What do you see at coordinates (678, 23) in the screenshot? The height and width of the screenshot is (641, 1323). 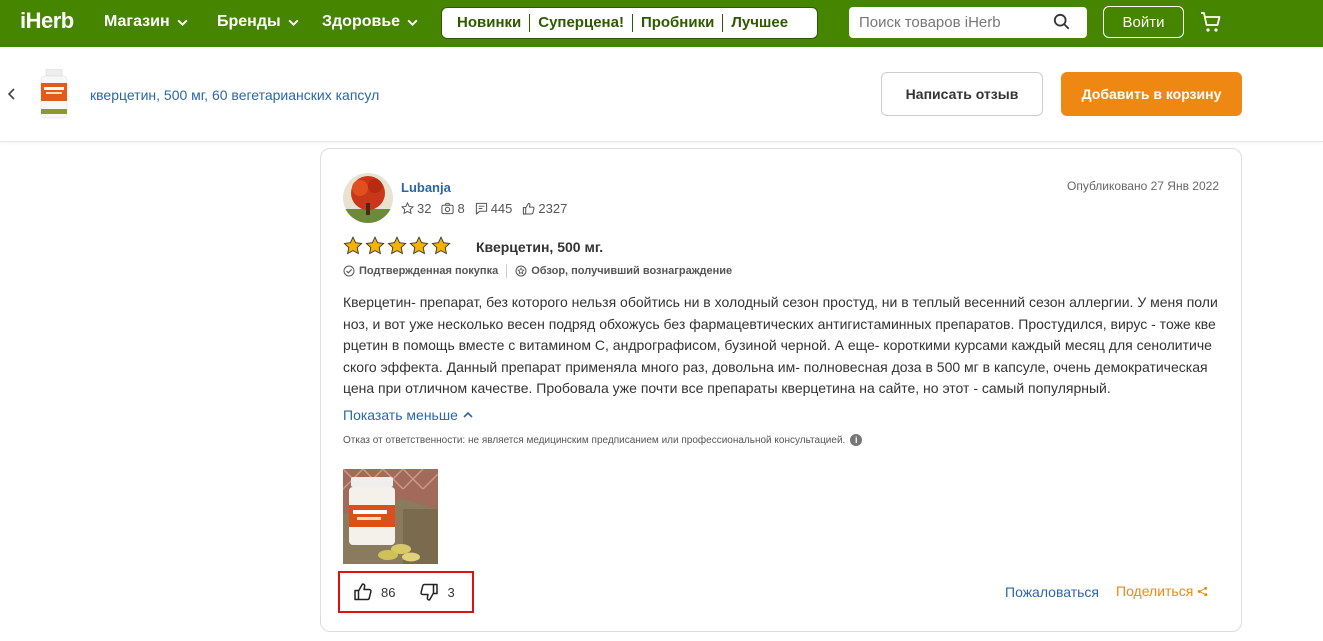 I see `quick-link-trials: Пробники` at bounding box center [678, 23].